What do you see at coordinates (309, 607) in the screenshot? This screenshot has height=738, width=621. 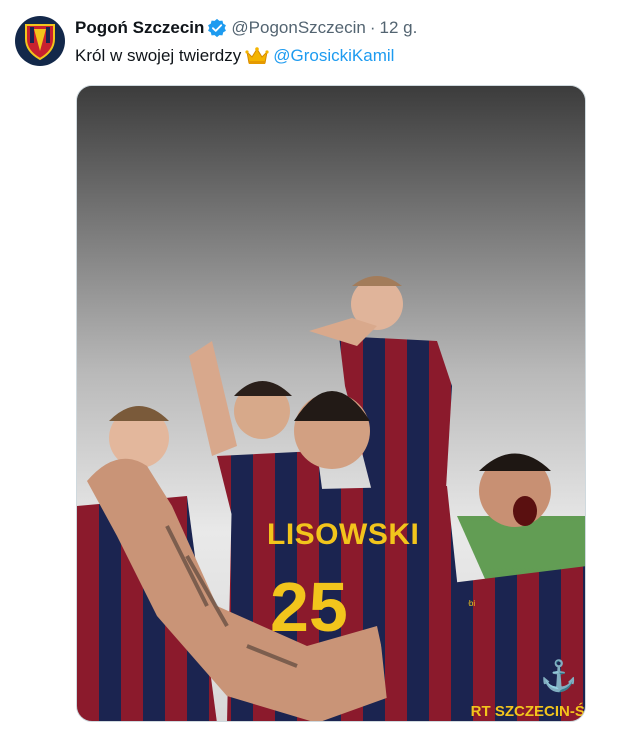 I see `jersey-number: 25` at bounding box center [309, 607].